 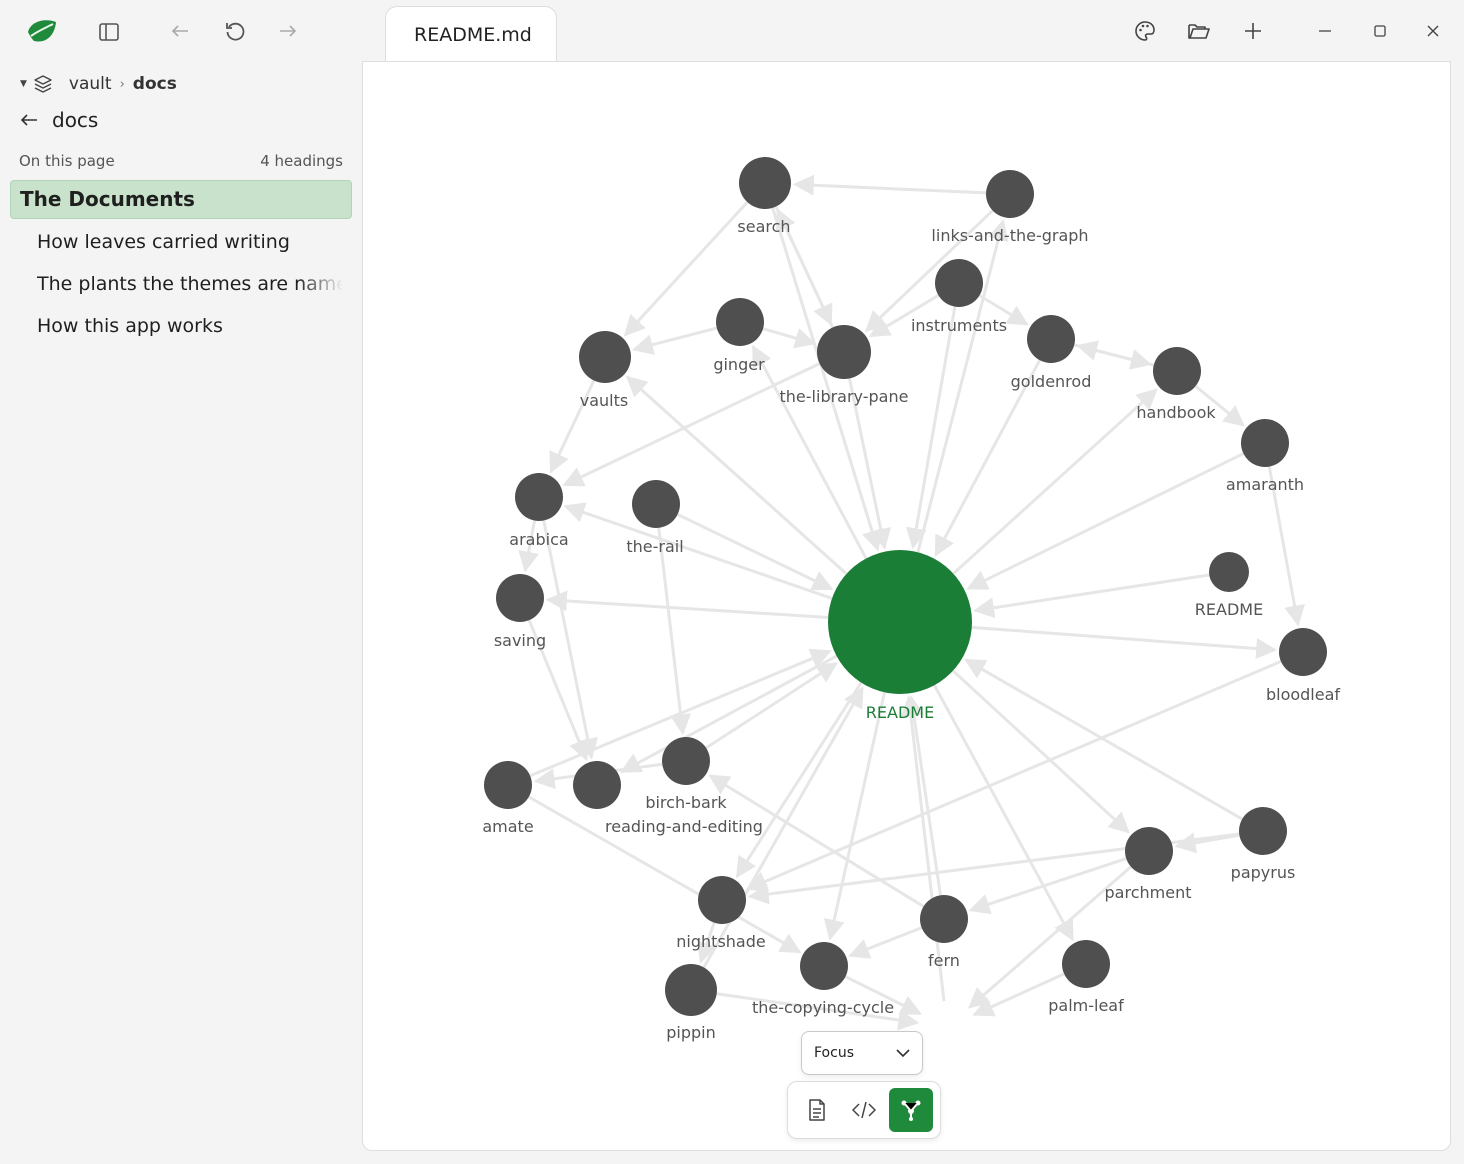 What do you see at coordinates (684, 826) in the screenshot?
I see `graph-node-label: reading-and-editing` at bounding box center [684, 826].